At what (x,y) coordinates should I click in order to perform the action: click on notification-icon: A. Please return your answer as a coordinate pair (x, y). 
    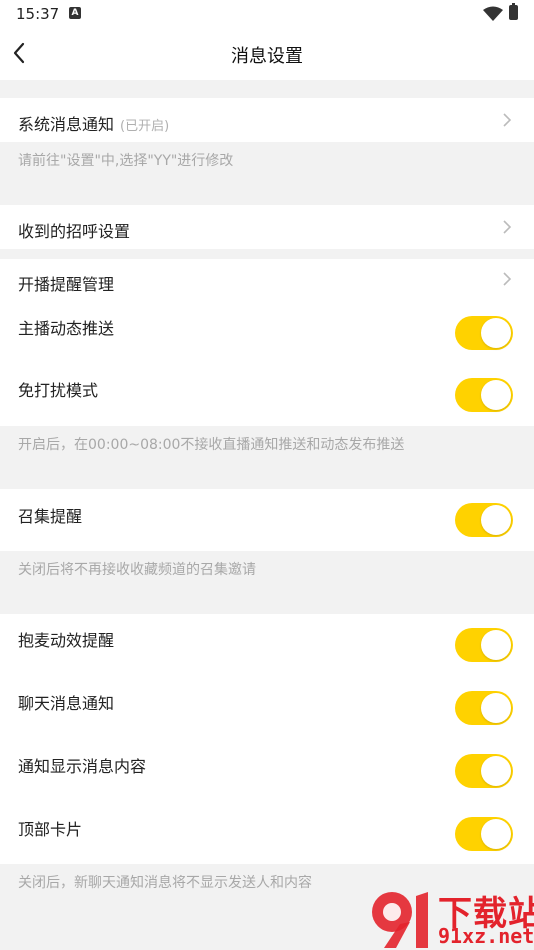
    Looking at the image, I should click on (75, 13).